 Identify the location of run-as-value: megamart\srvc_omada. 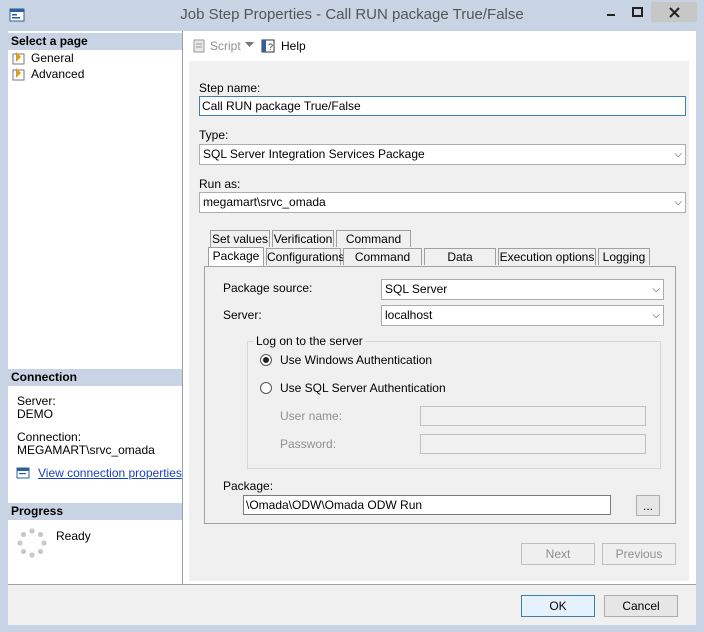
(264, 202).